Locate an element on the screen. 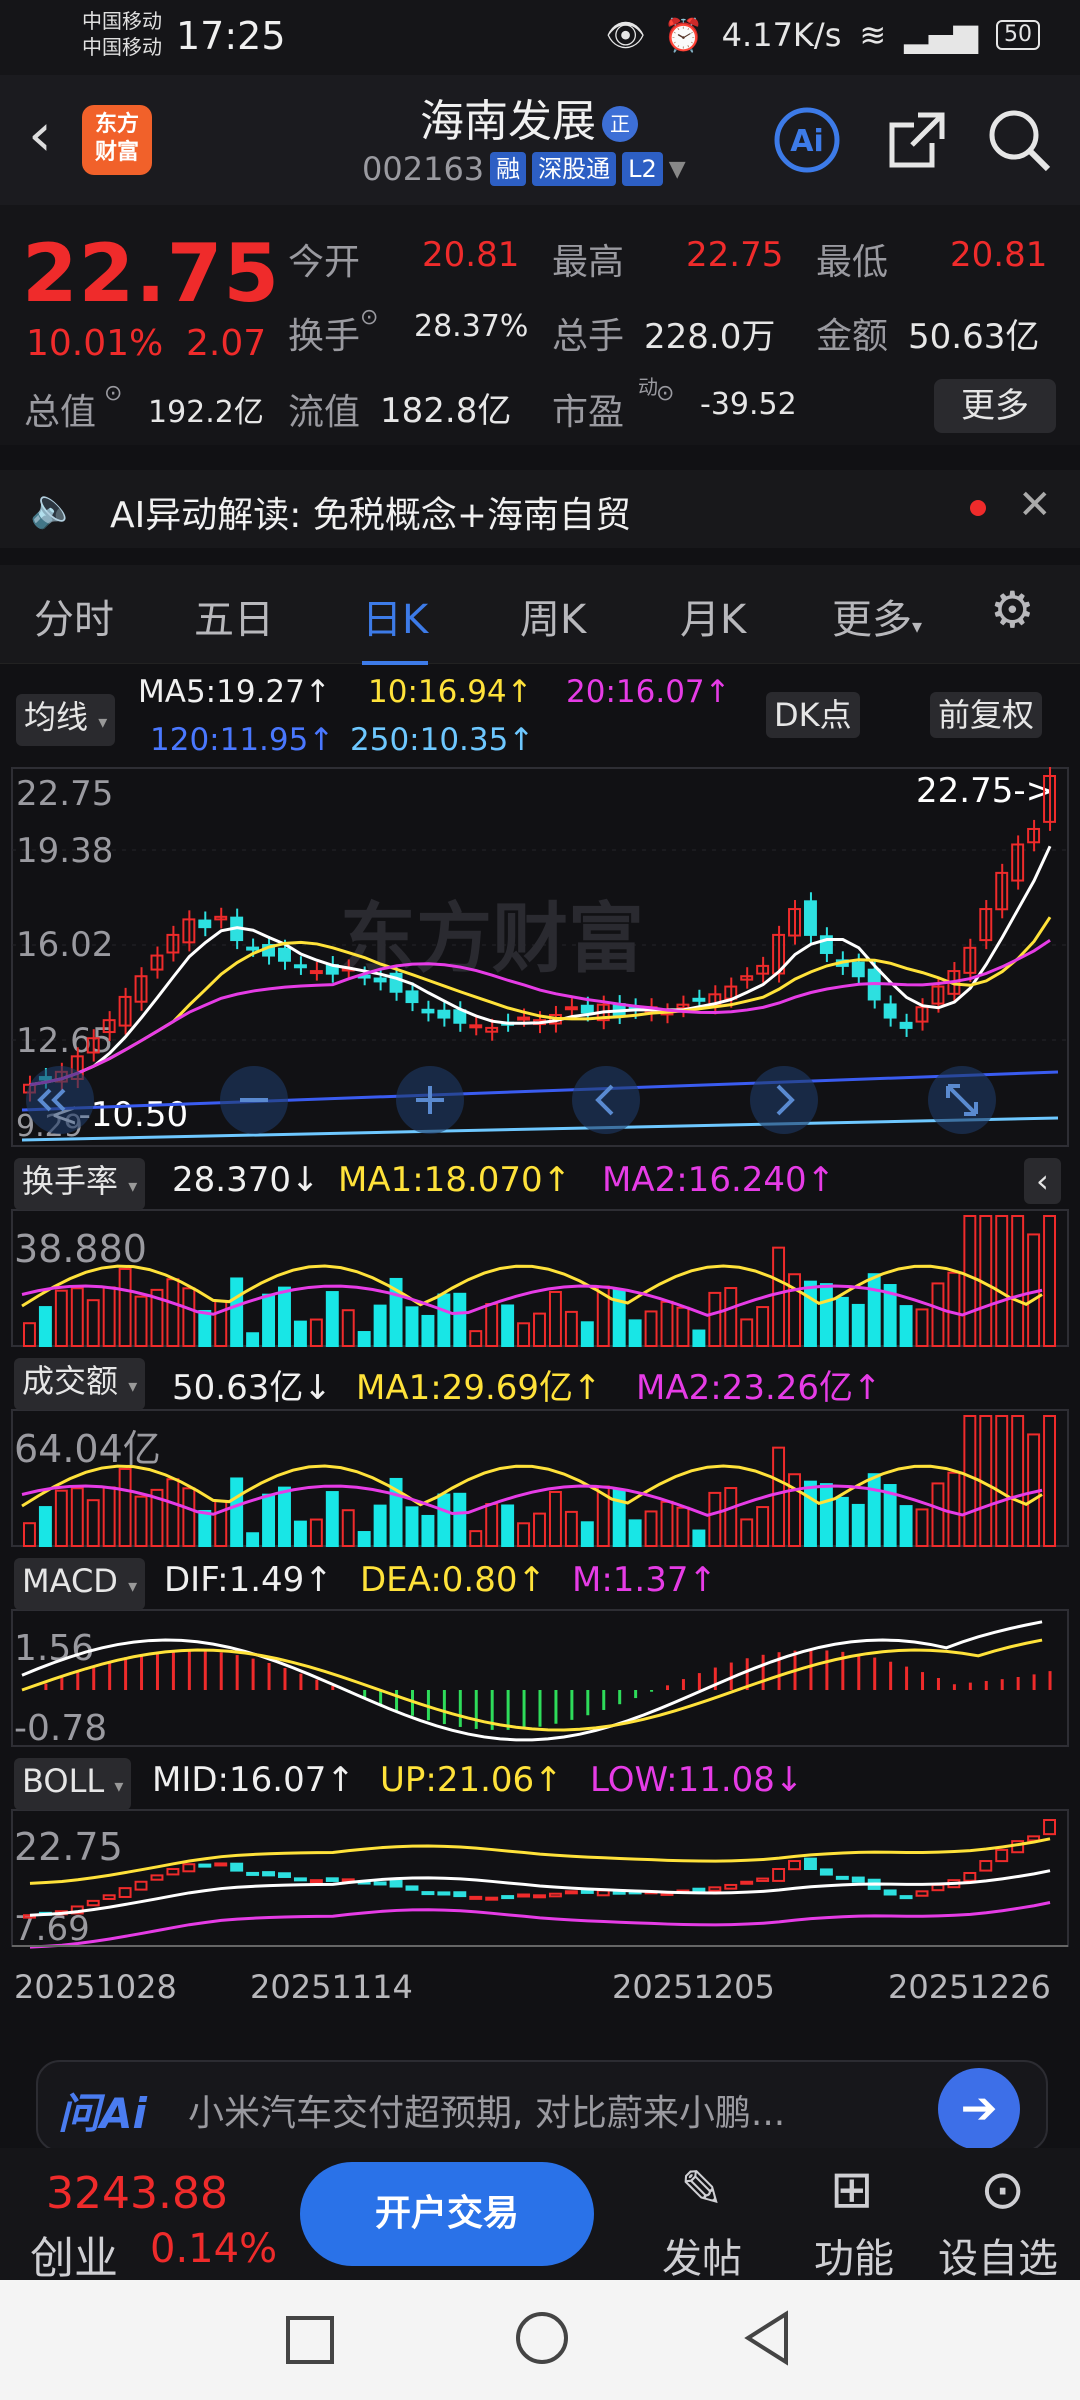 The height and width of the screenshot is (2400, 1080). date-2: 20251114 is located at coordinates (331, 1987).